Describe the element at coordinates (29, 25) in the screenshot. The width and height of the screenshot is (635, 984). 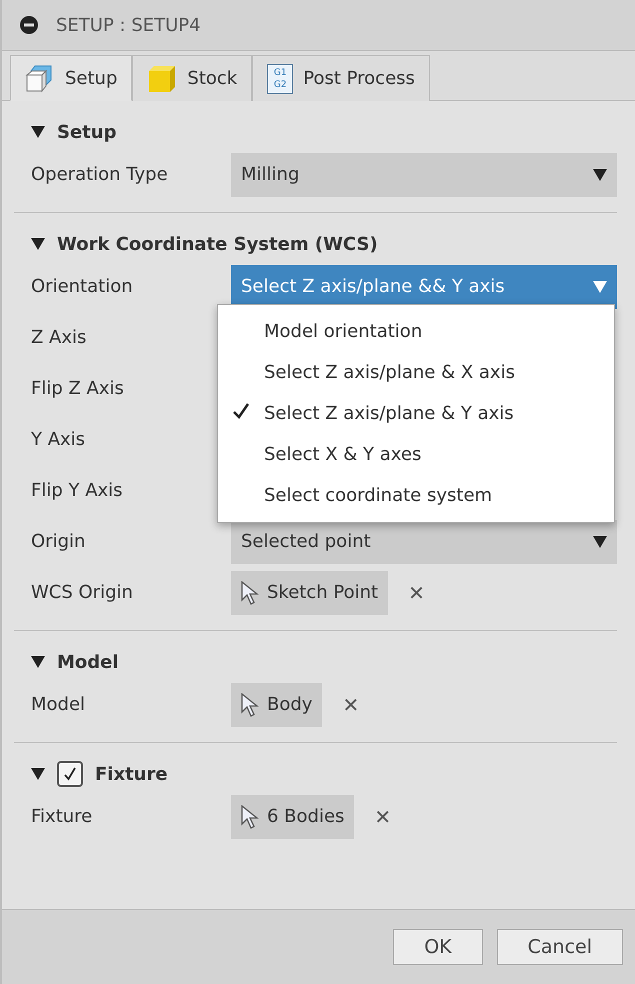
I see `collapse-icon` at that location.